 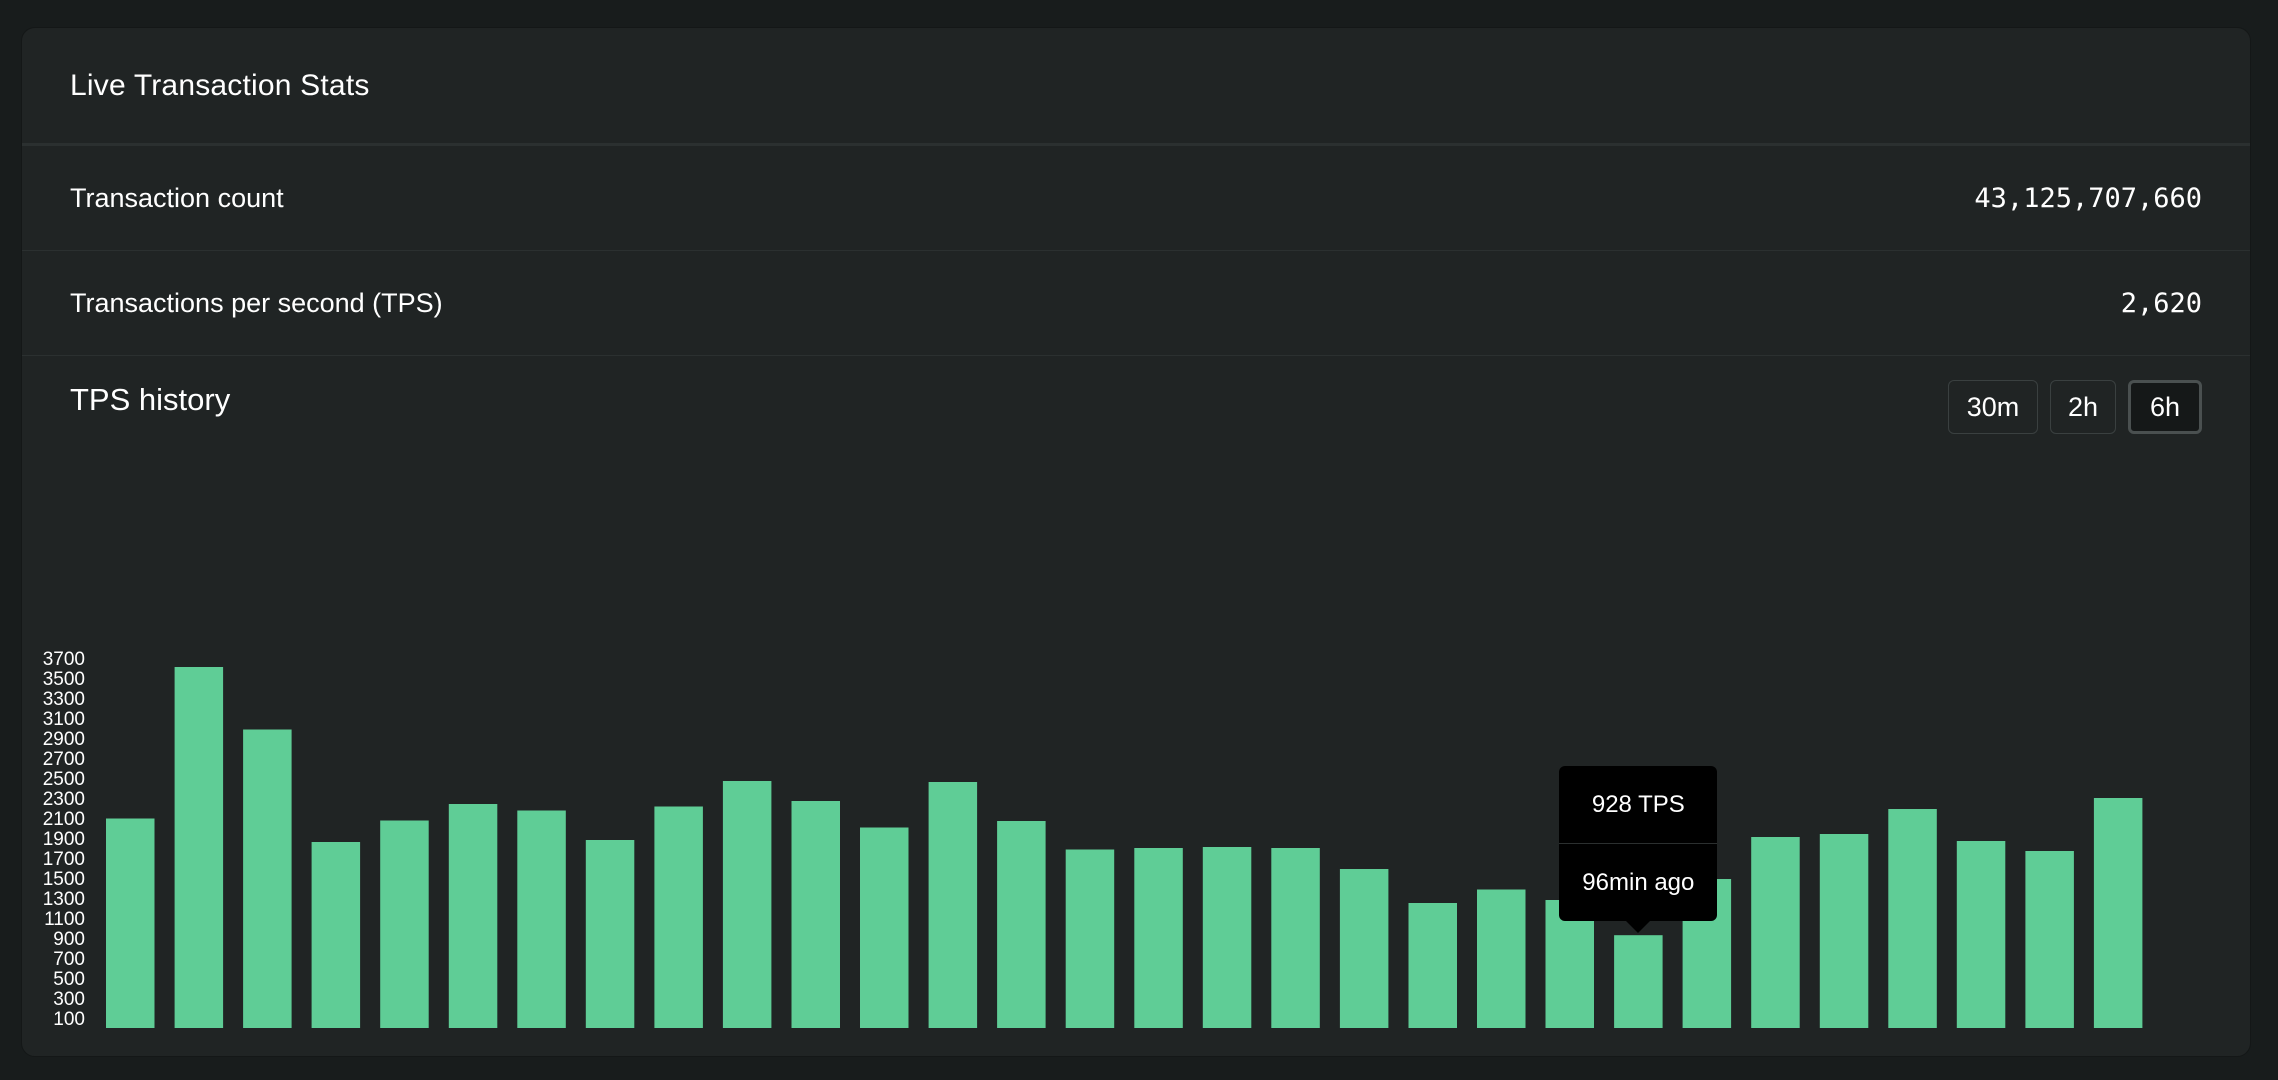 What do you see at coordinates (2165, 407) in the screenshot?
I see `range-button-6h: 6h` at bounding box center [2165, 407].